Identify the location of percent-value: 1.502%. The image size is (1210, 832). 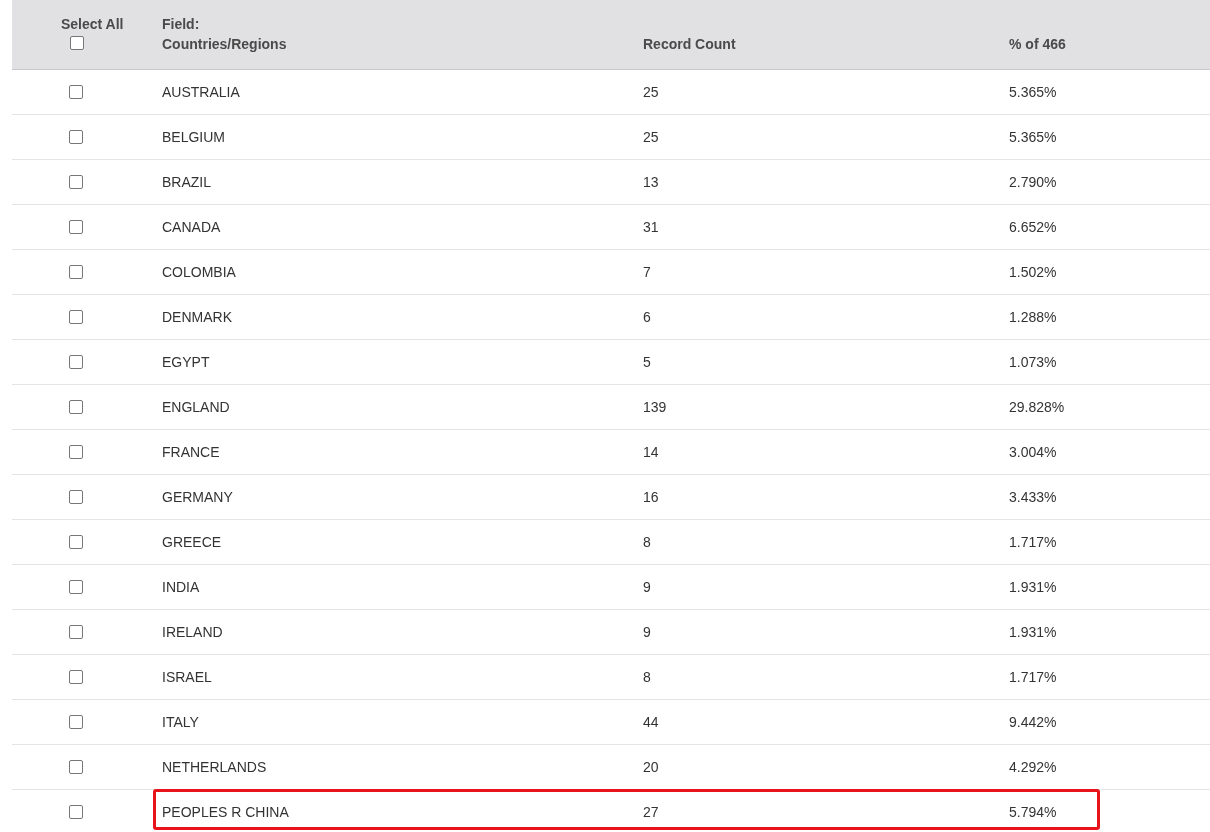
(1033, 272).